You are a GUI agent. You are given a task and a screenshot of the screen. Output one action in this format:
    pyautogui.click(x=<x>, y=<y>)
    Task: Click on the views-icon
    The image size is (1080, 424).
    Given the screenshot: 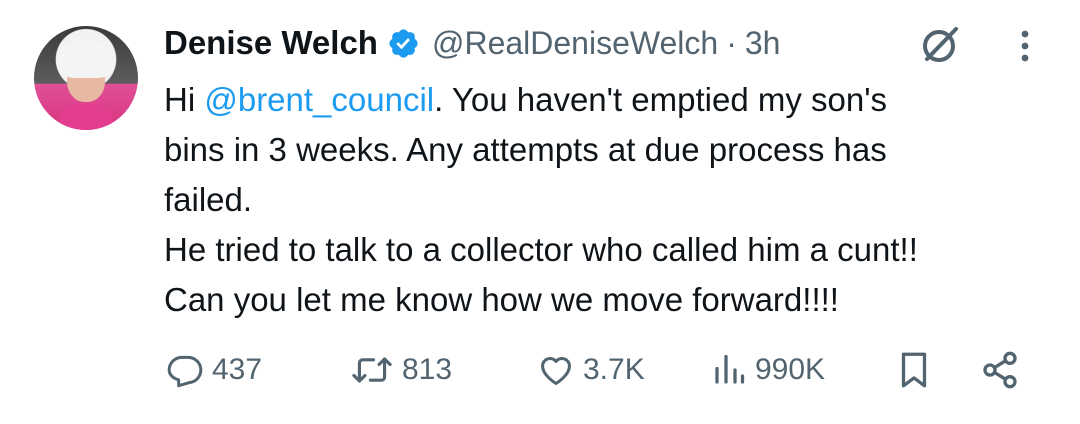 What is the action you would take?
    pyautogui.click(x=730, y=369)
    